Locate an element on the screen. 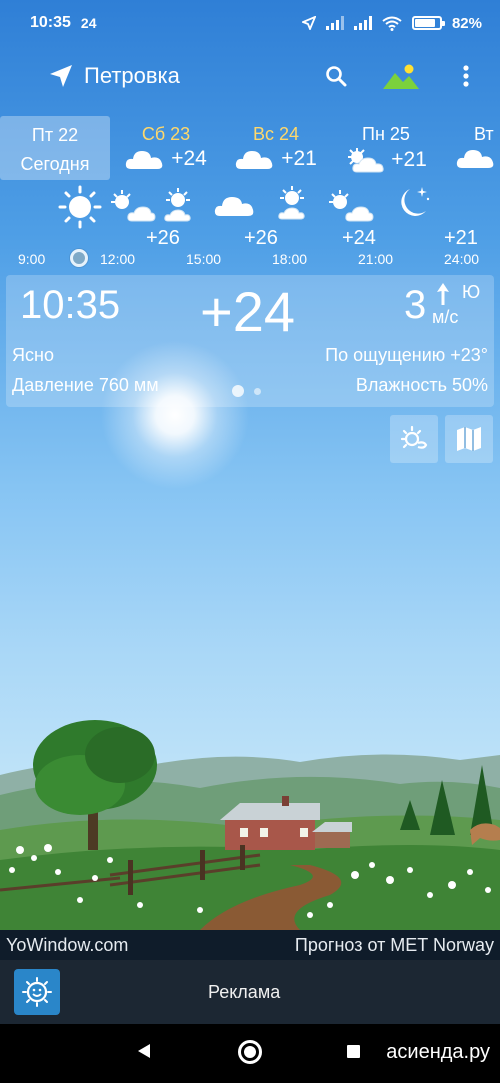 This screenshot has height=1083, width=500. search-button is located at coordinates (336, 76).